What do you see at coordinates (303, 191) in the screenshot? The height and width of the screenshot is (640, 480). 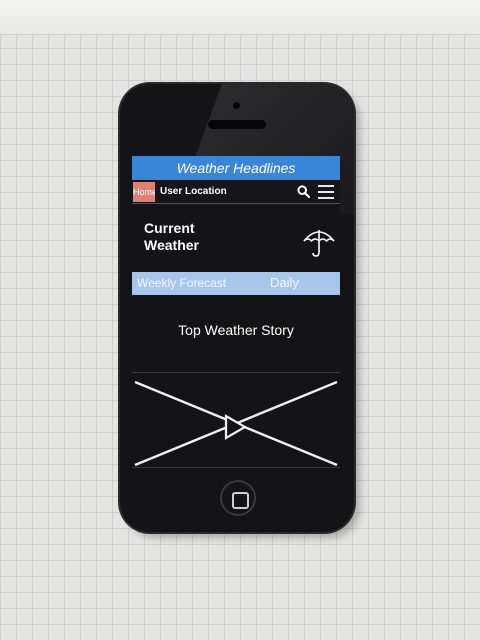 I see `search-icon` at bounding box center [303, 191].